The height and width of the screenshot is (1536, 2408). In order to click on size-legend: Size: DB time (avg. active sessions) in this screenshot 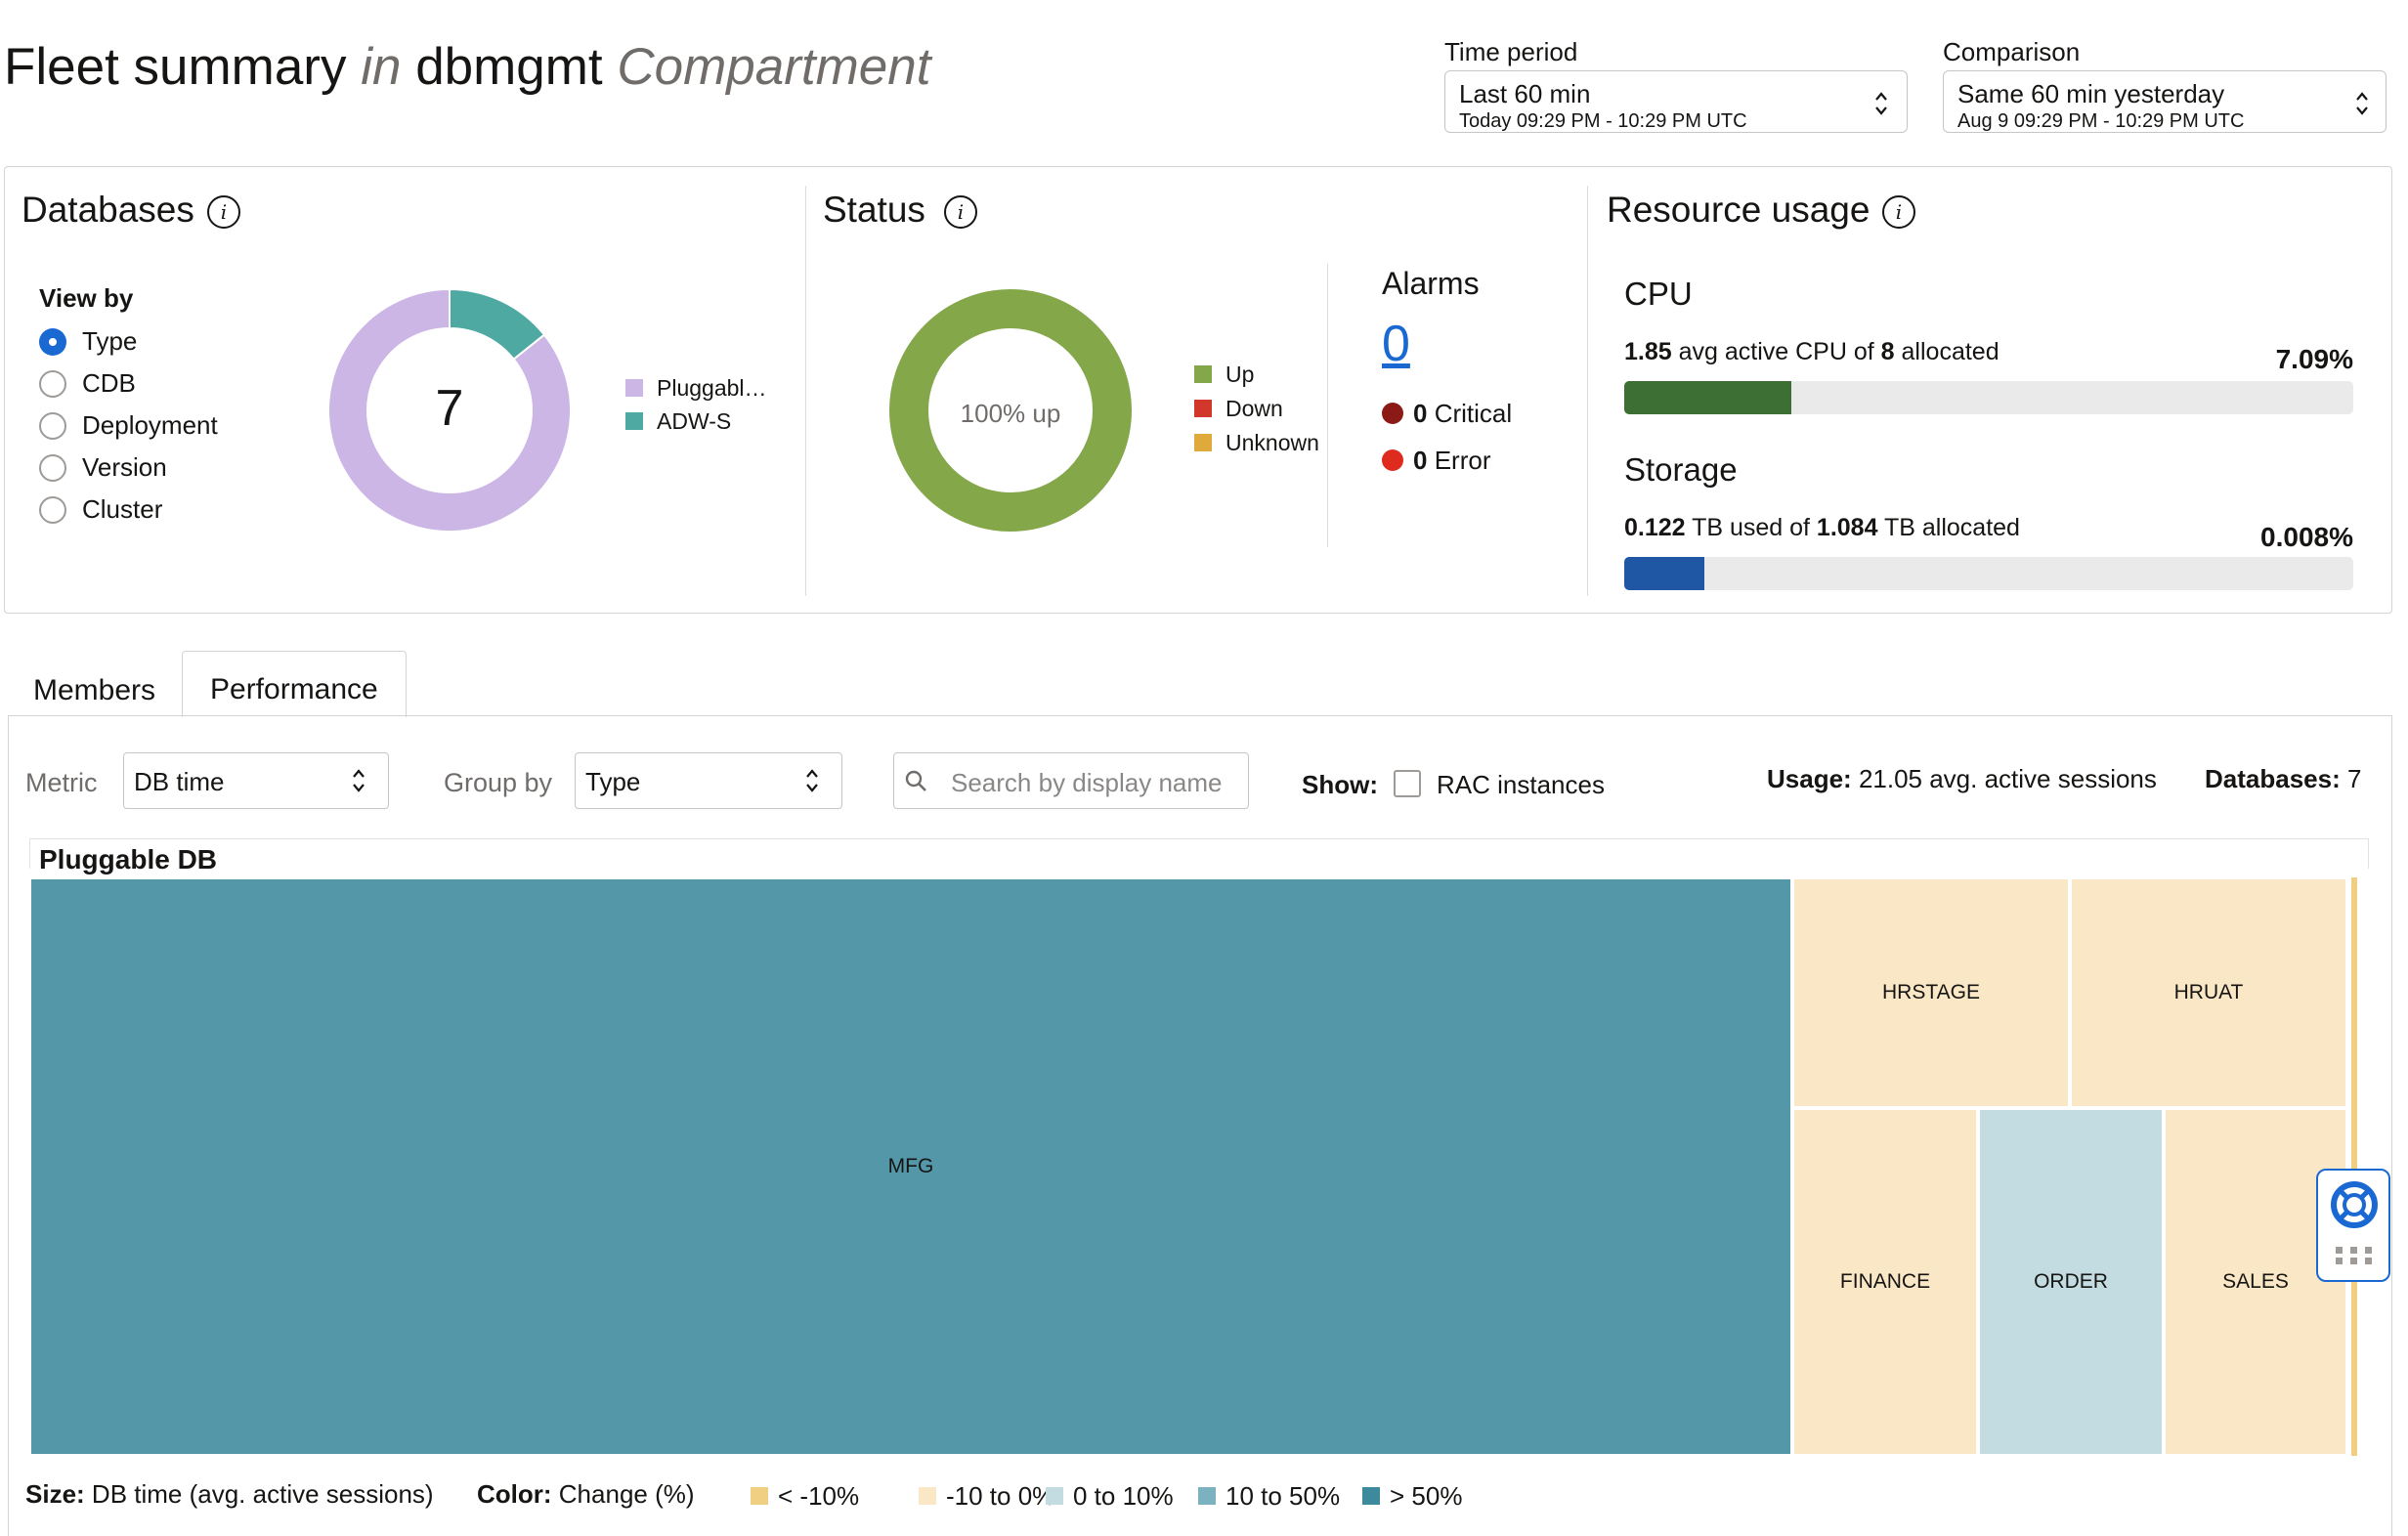, I will do `click(229, 1494)`.